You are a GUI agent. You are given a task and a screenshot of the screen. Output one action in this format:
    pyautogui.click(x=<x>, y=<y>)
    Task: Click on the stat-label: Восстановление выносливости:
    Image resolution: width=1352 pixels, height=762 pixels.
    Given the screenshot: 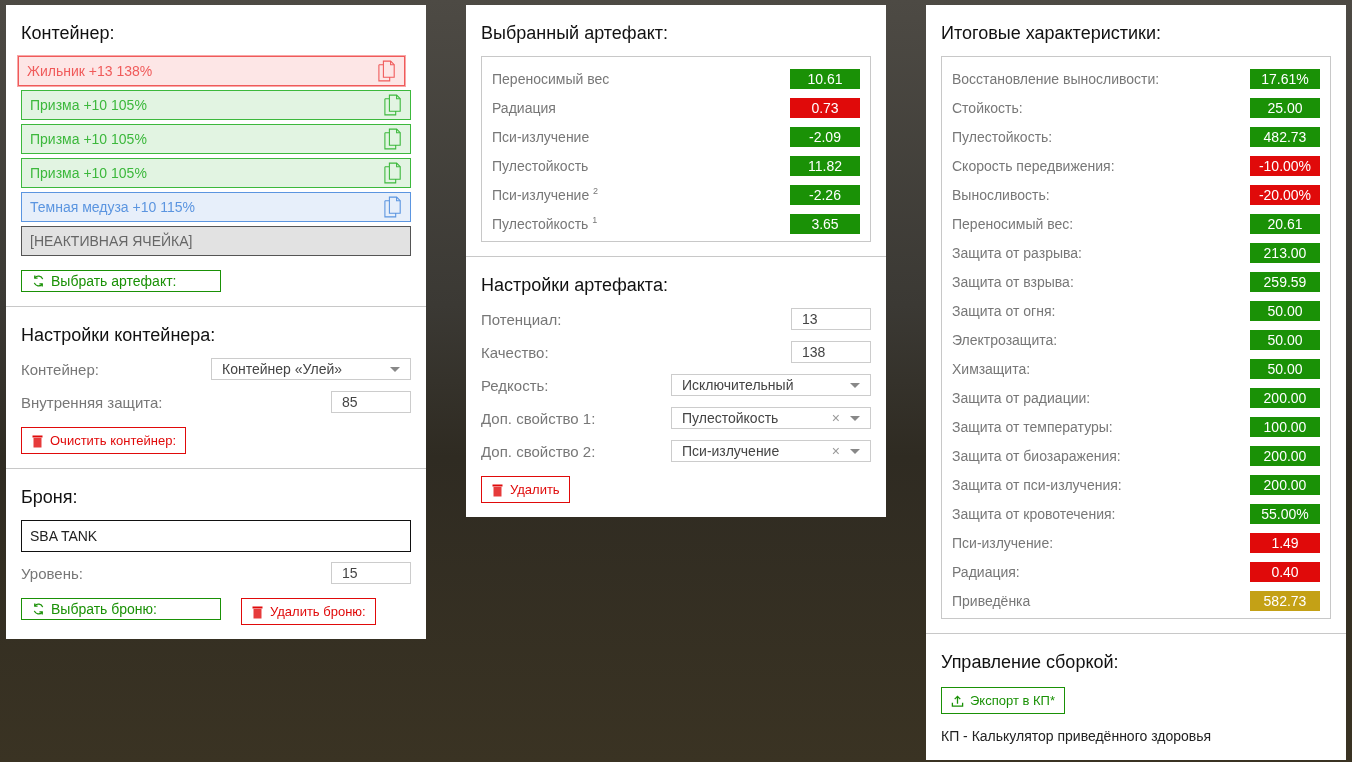 What is the action you would take?
    pyautogui.click(x=1056, y=78)
    